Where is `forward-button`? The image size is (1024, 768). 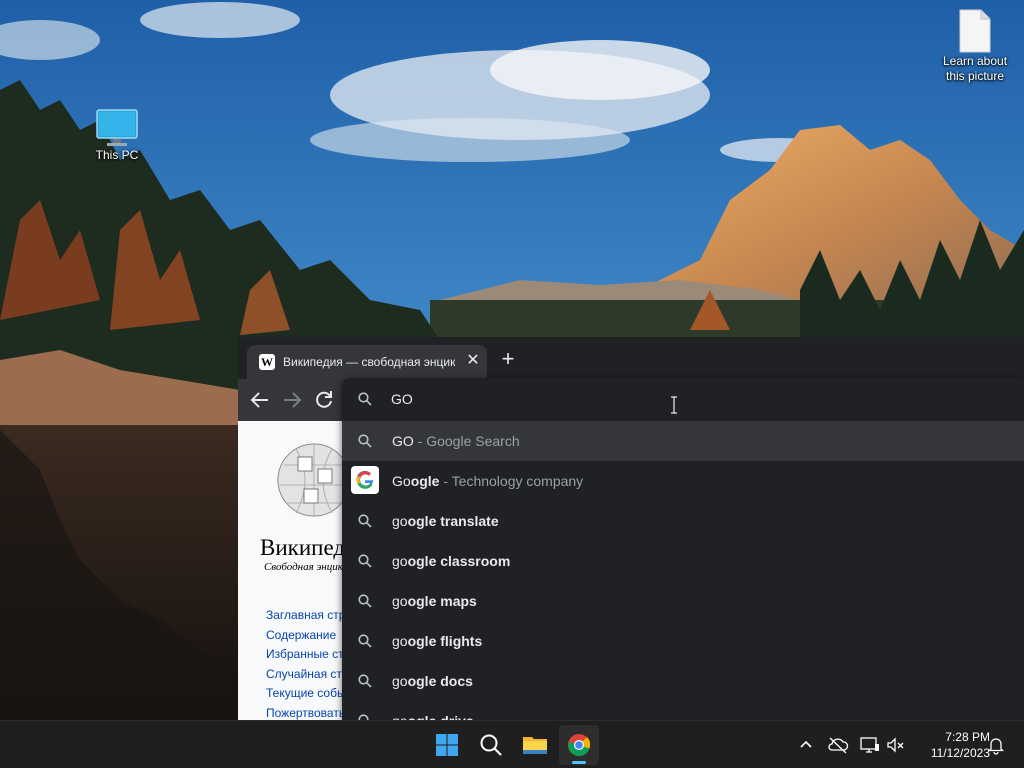 forward-button is located at coordinates (293, 400).